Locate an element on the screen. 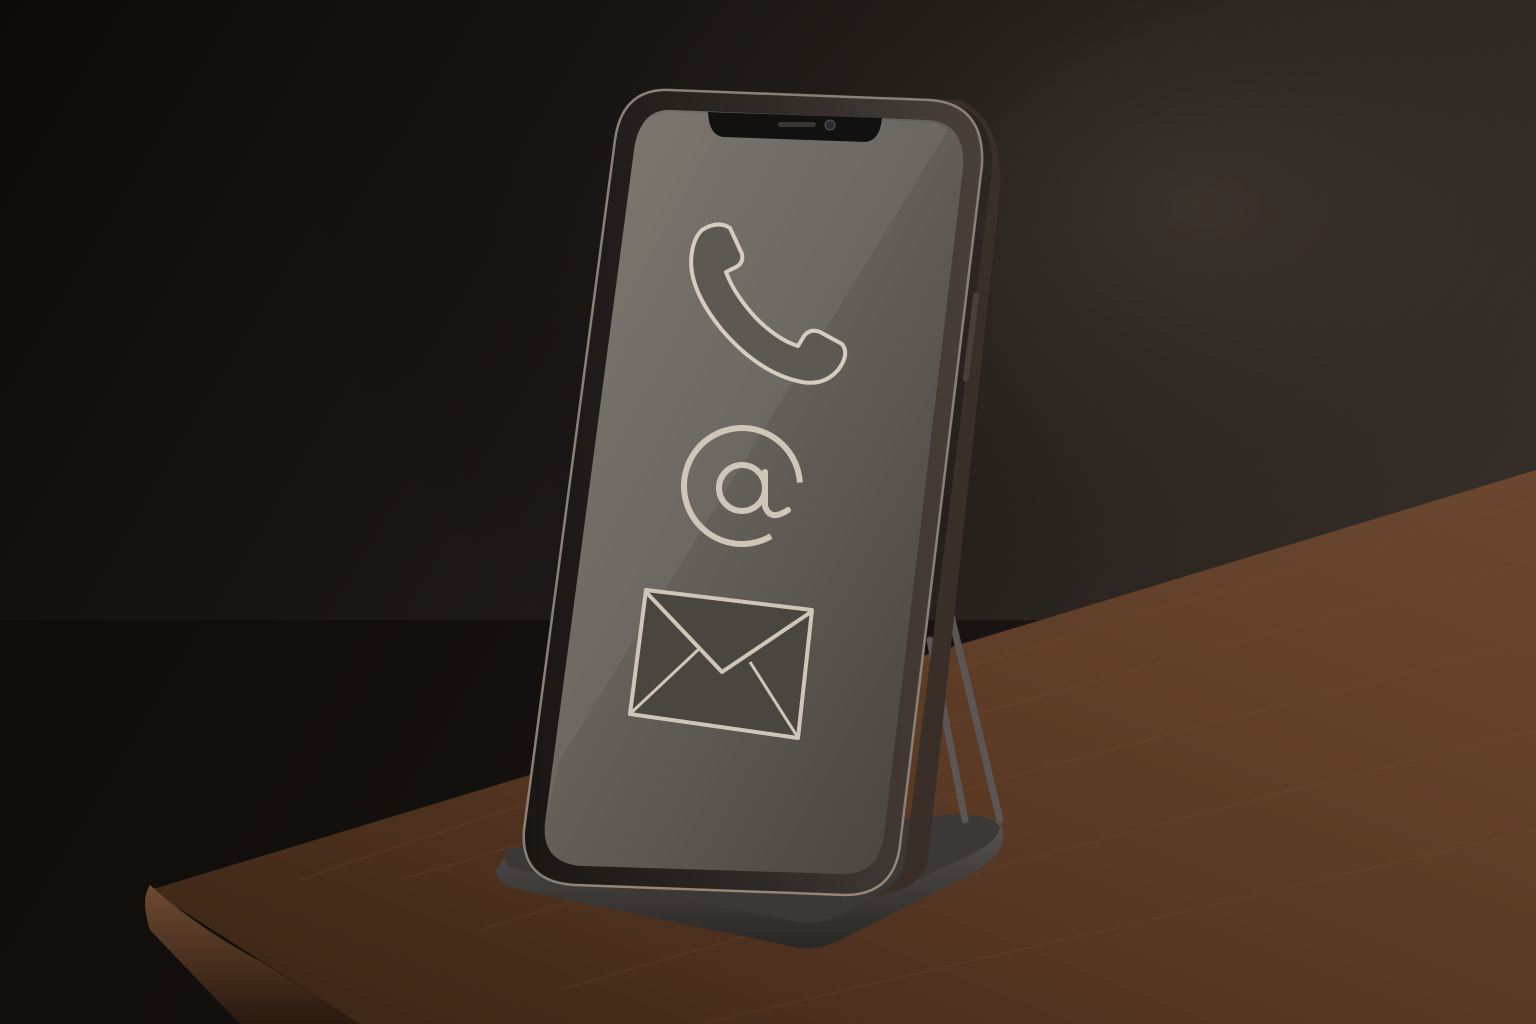  envelope-icon is located at coordinates (721, 664).